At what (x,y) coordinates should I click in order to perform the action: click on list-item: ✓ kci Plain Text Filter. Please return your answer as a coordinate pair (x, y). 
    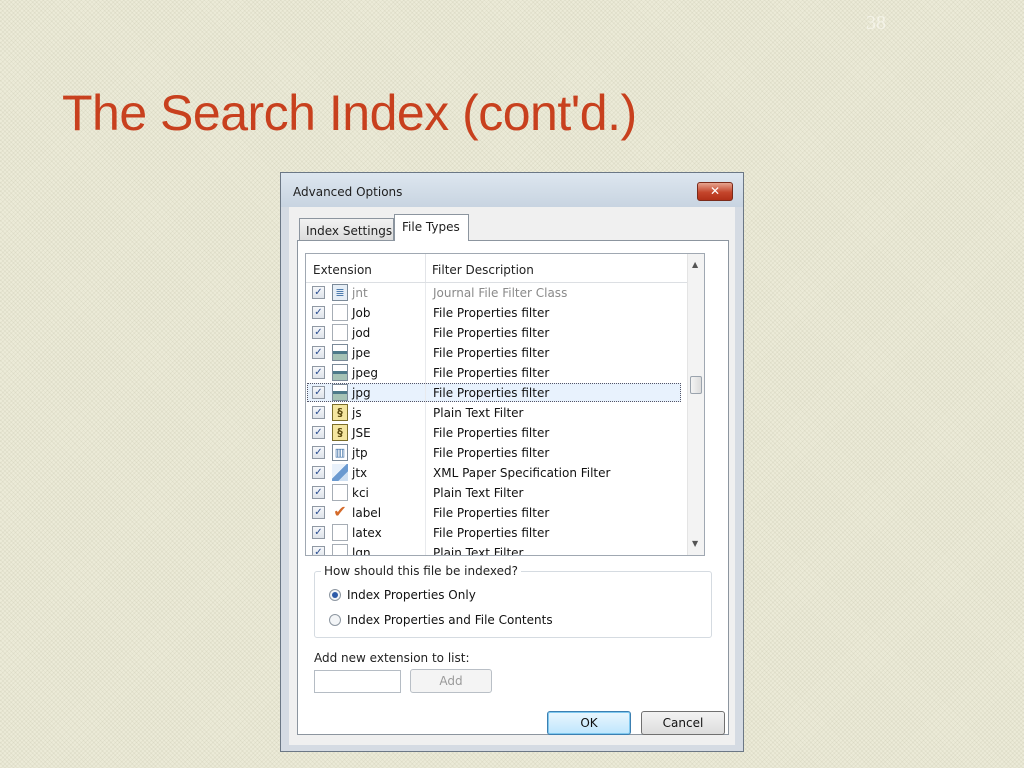
    Looking at the image, I should click on (496, 493).